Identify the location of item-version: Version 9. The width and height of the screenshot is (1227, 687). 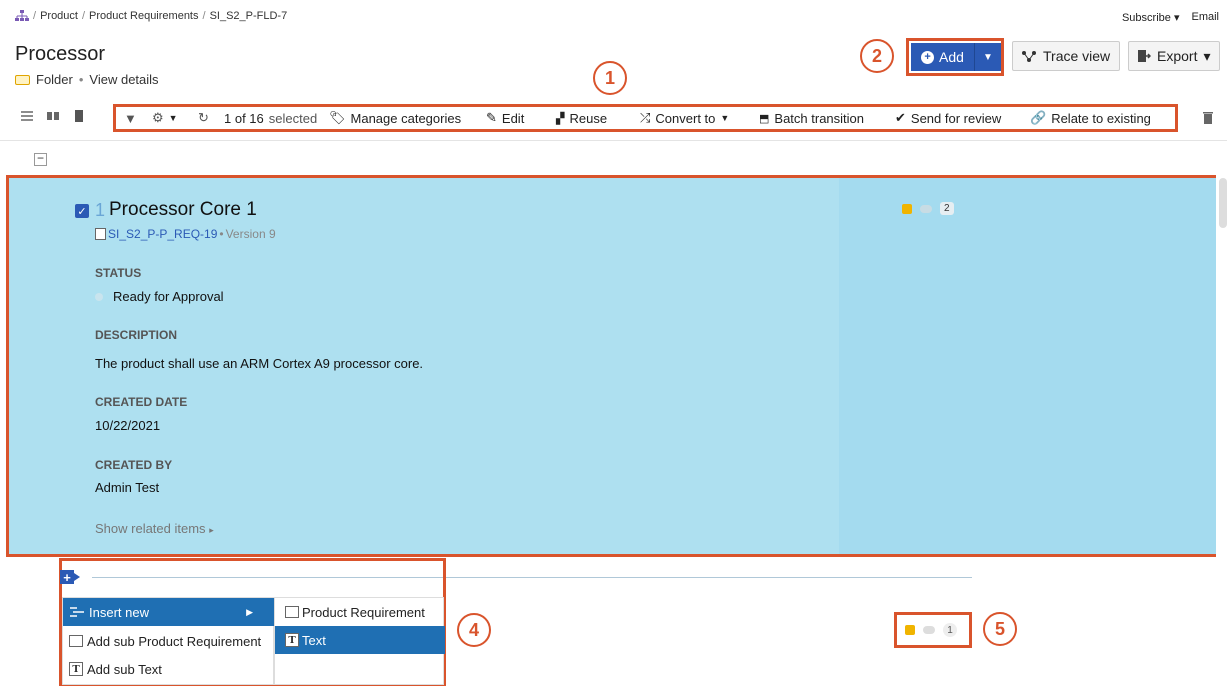
(250, 234).